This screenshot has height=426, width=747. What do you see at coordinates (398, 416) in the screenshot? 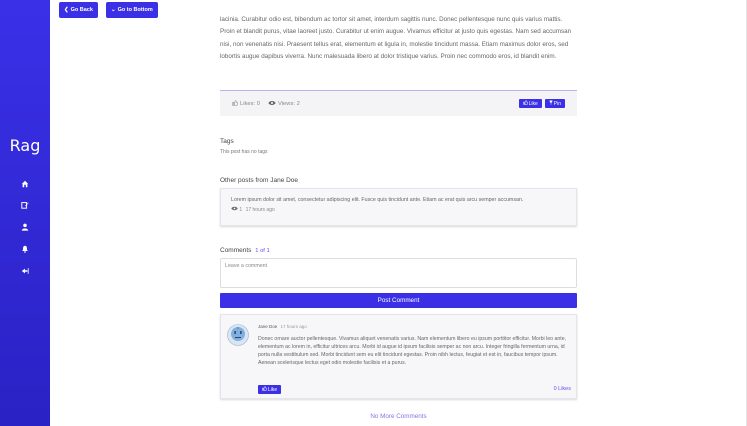
I see `no-more-comments: No More Comments` at bounding box center [398, 416].